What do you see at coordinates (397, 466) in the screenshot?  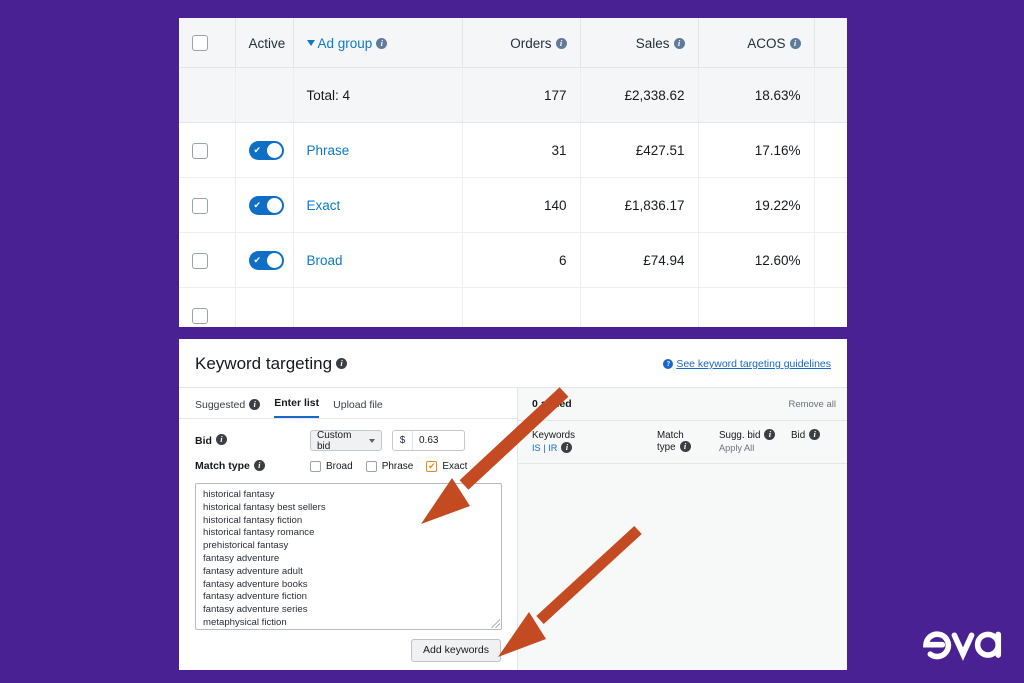 I see `phrase-label: Phrase` at bounding box center [397, 466].